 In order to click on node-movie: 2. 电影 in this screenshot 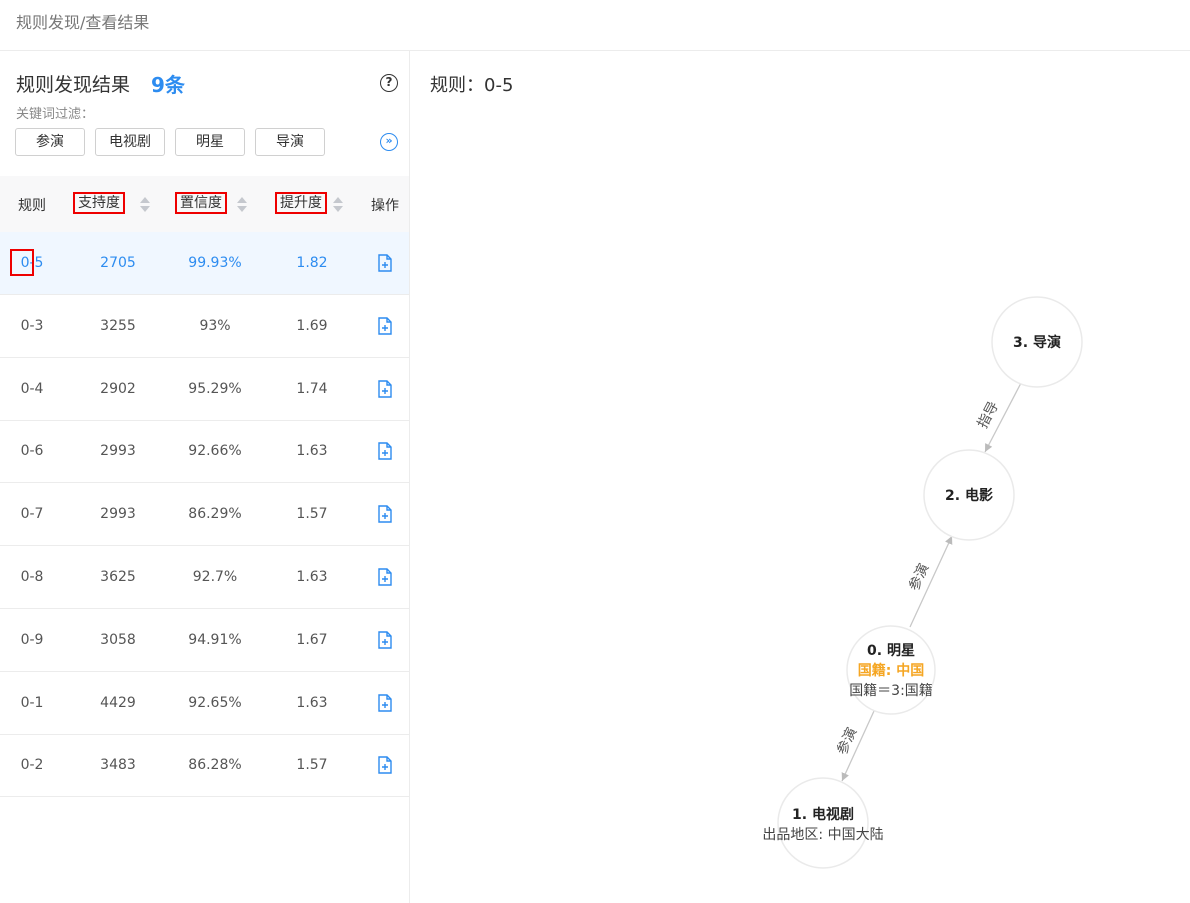, I will do `click(969, 495)`.